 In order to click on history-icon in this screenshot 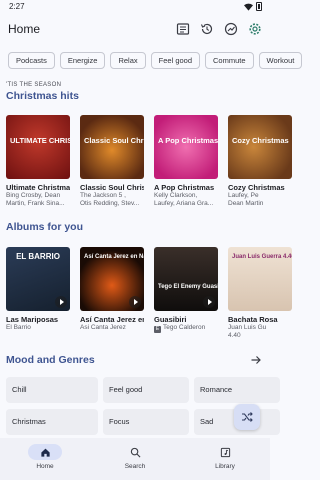, I will do `click(206, 29)`.